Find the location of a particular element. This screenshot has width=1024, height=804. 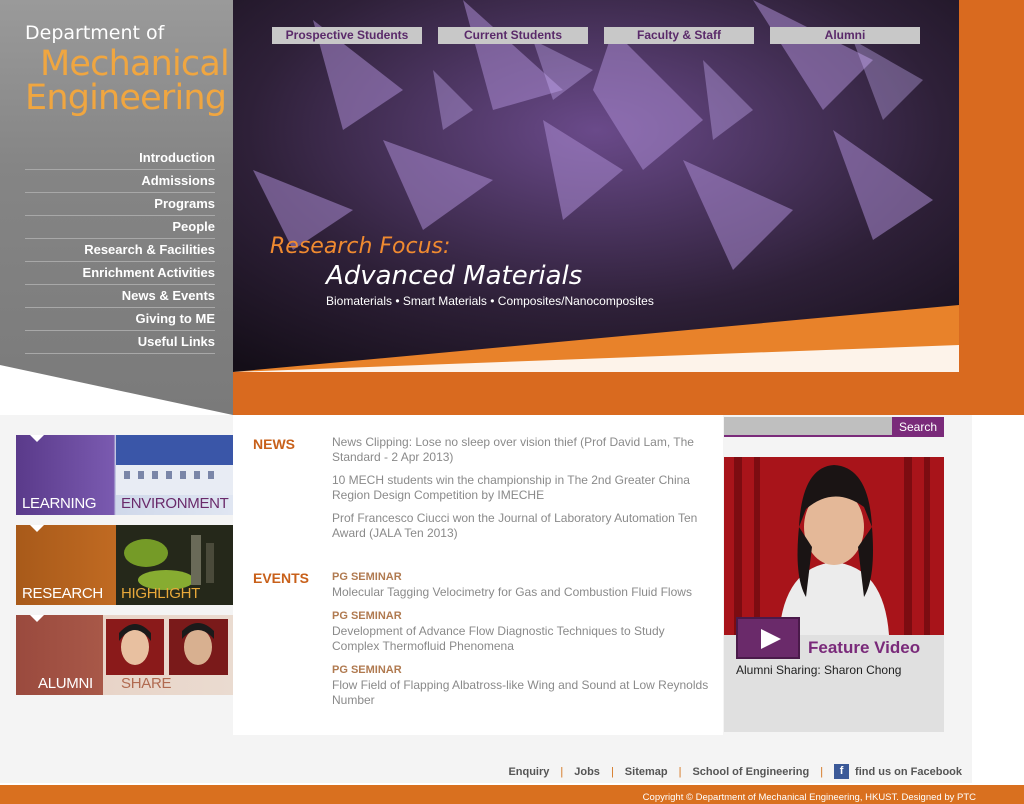

search-button: Search is located at coordinates (918, 427).